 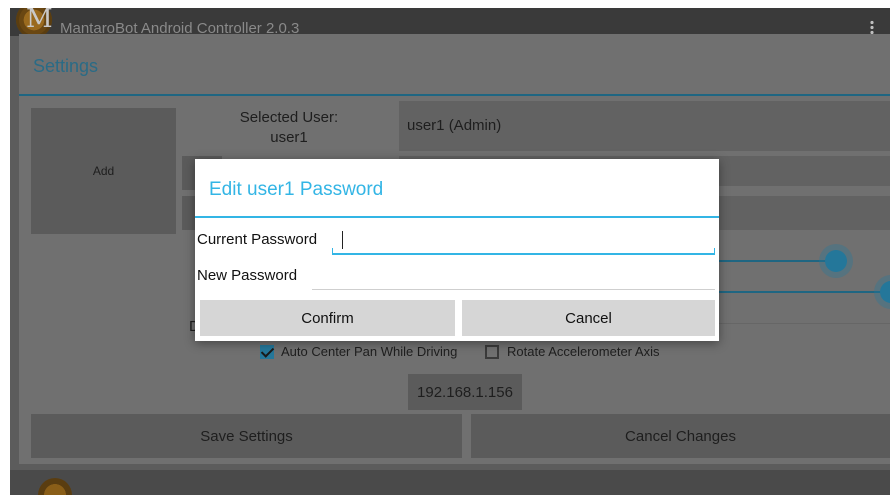 I want to click on dialog-divider, so click(x=457, y=217).